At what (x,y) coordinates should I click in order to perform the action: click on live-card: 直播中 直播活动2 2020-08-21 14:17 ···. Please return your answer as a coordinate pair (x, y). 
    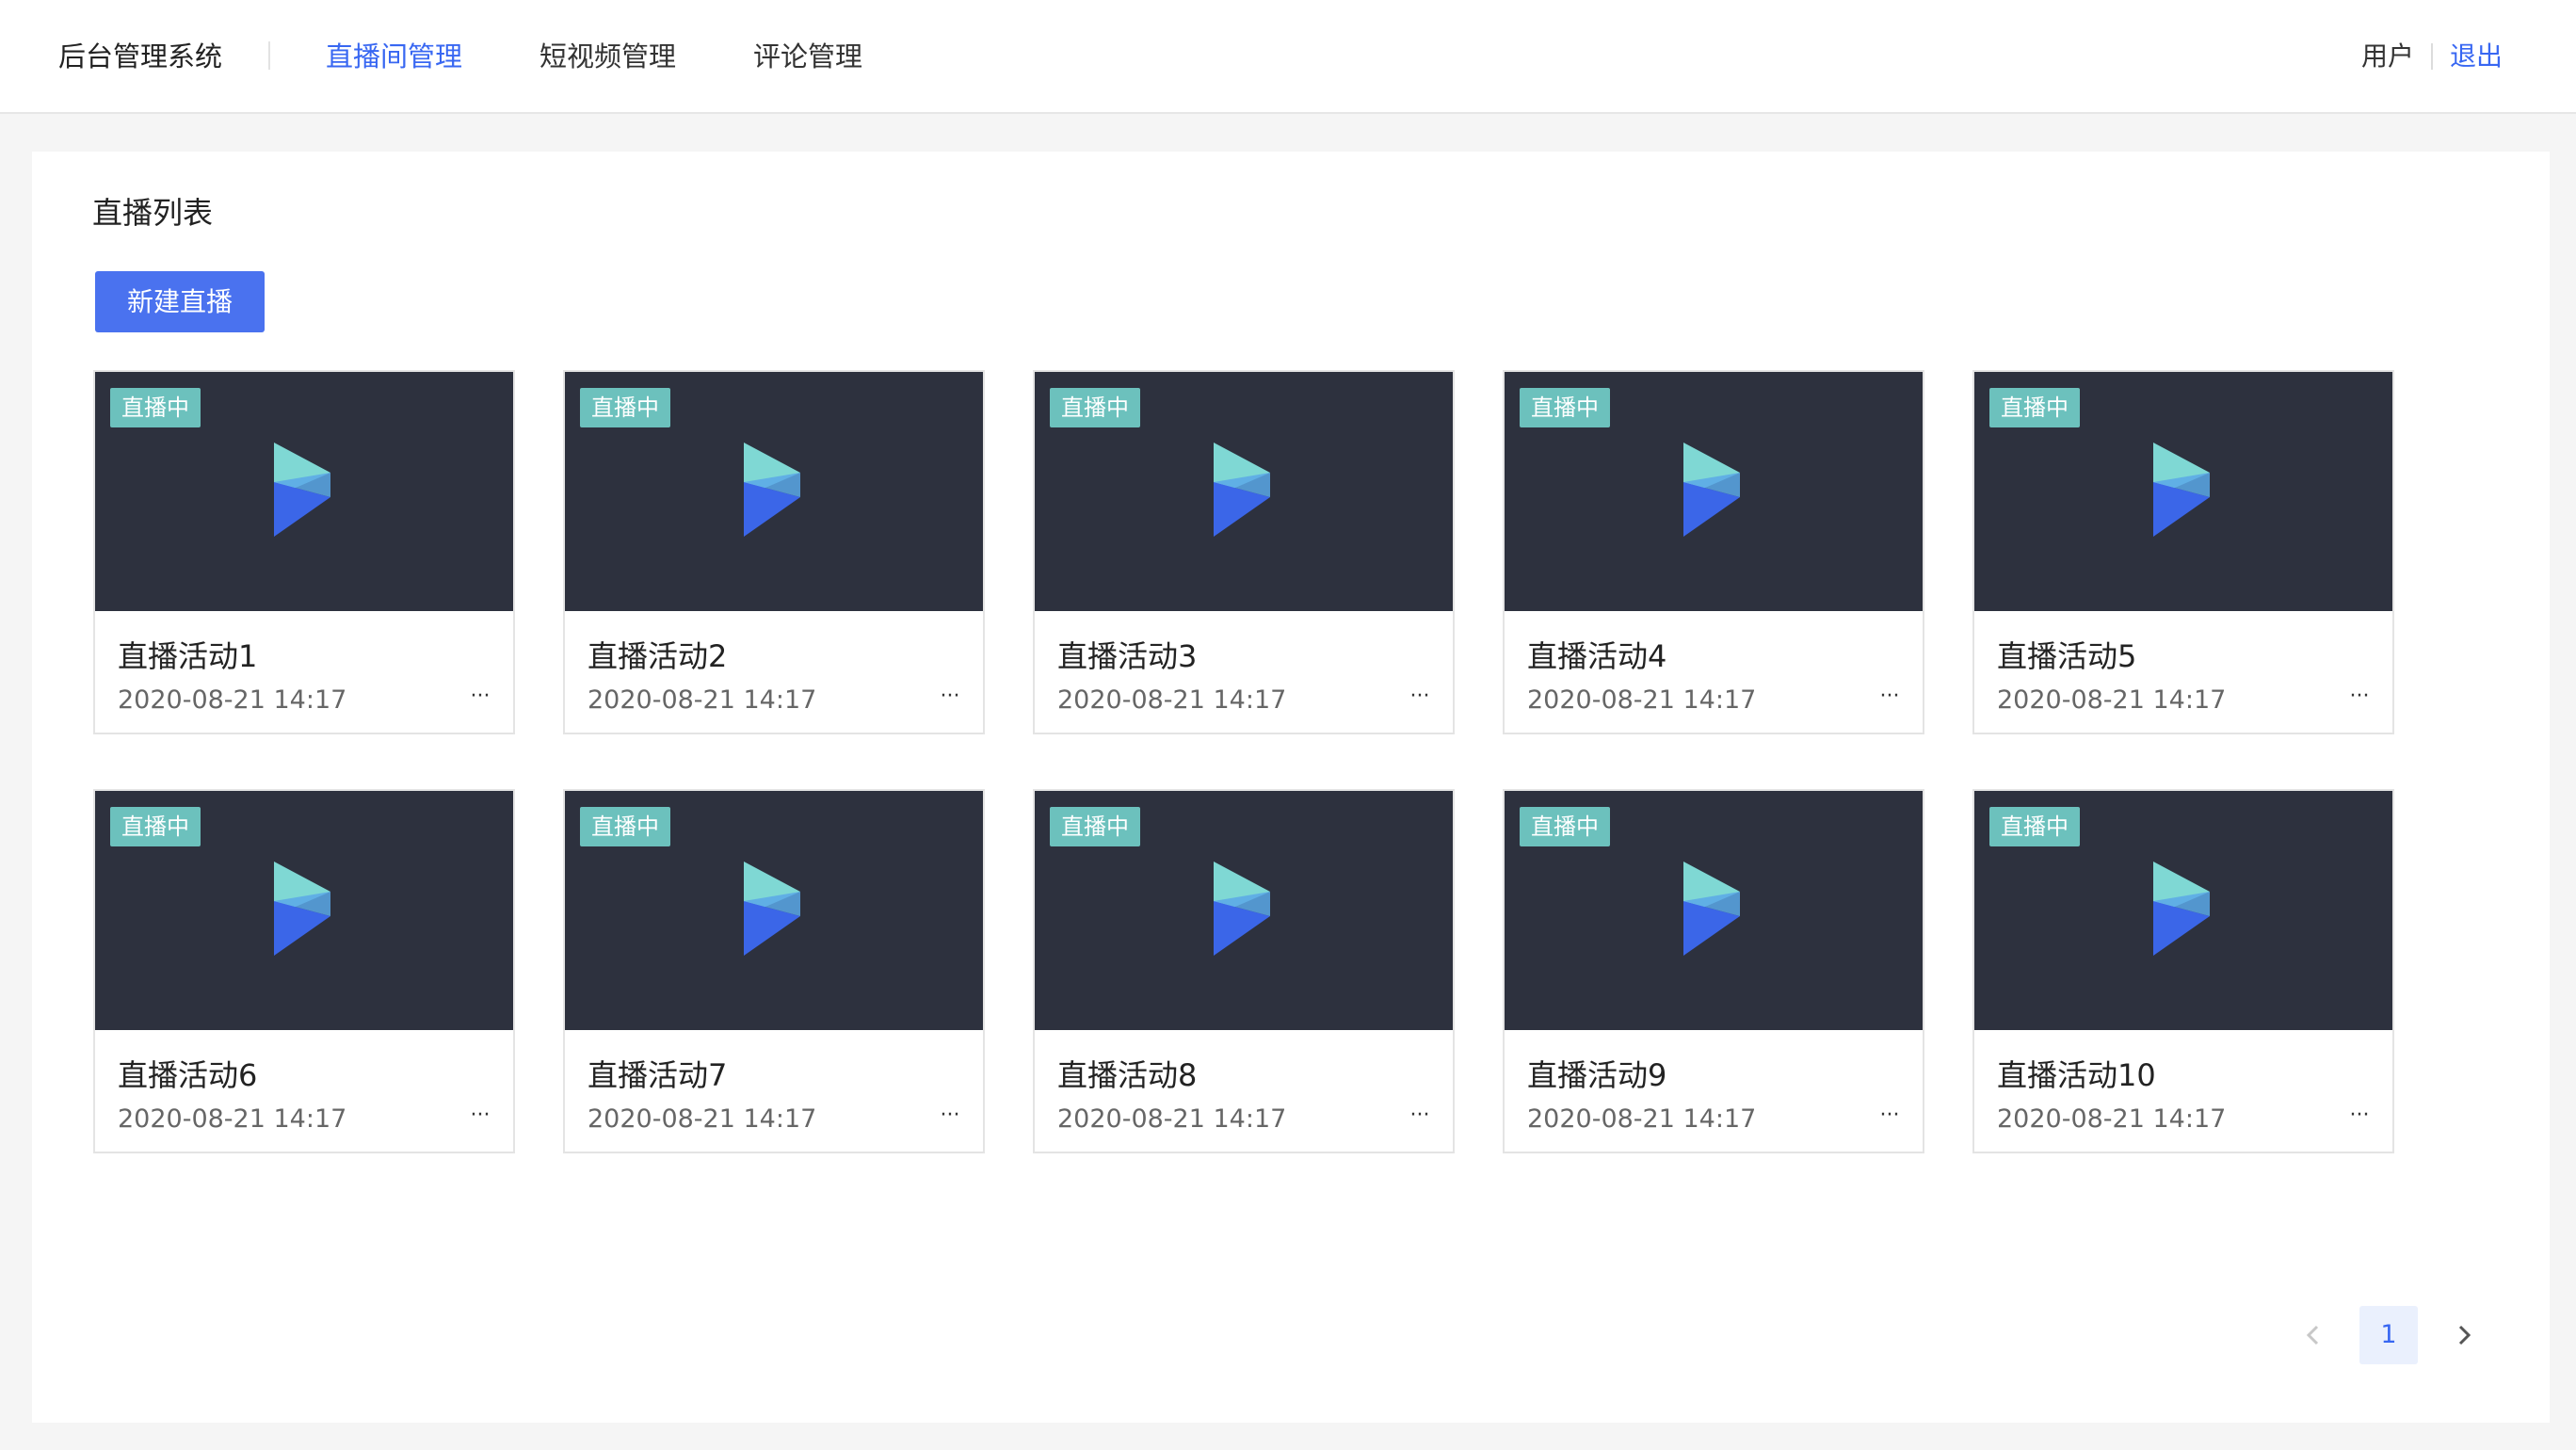
    Looking at the image, I should click on (774, 552).